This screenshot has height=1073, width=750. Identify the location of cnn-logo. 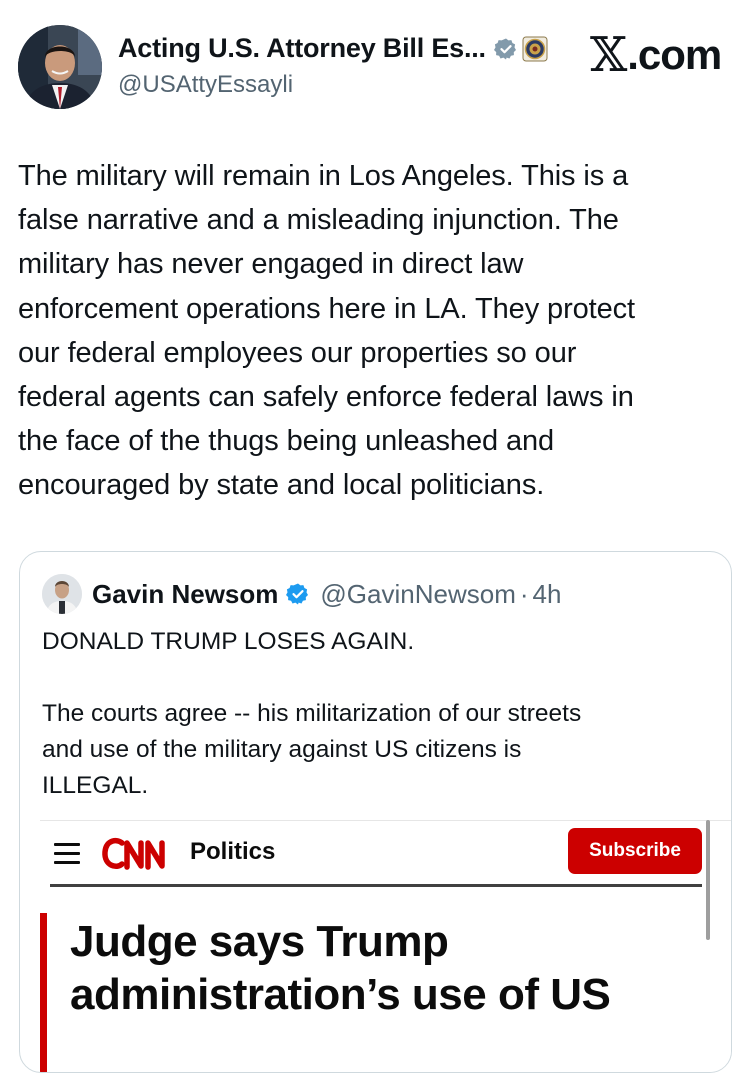
(139, 856).